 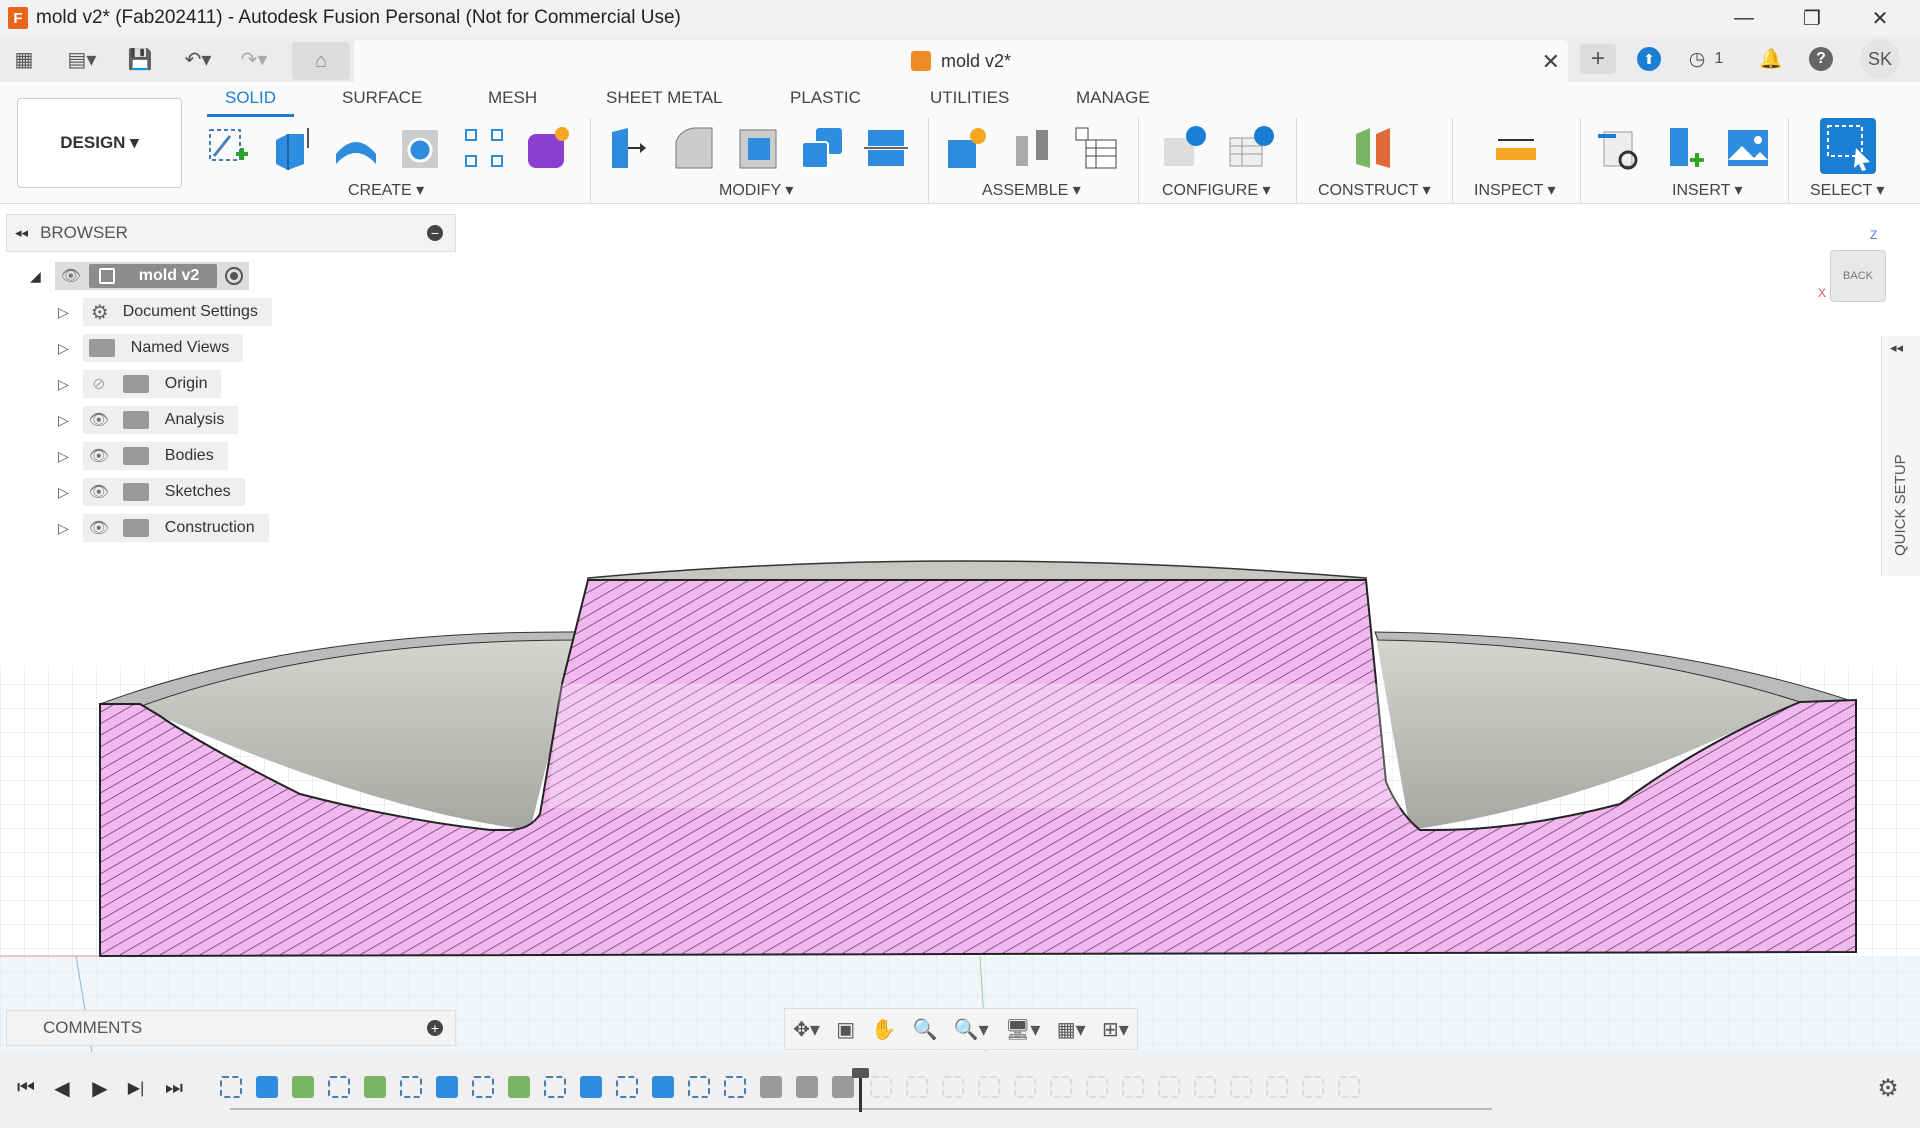 What do you see at coordinates (1115, 1029) in the screenshot?
I see `viewports-icon: ⊞▾` at bounding box center [1115, 1029].